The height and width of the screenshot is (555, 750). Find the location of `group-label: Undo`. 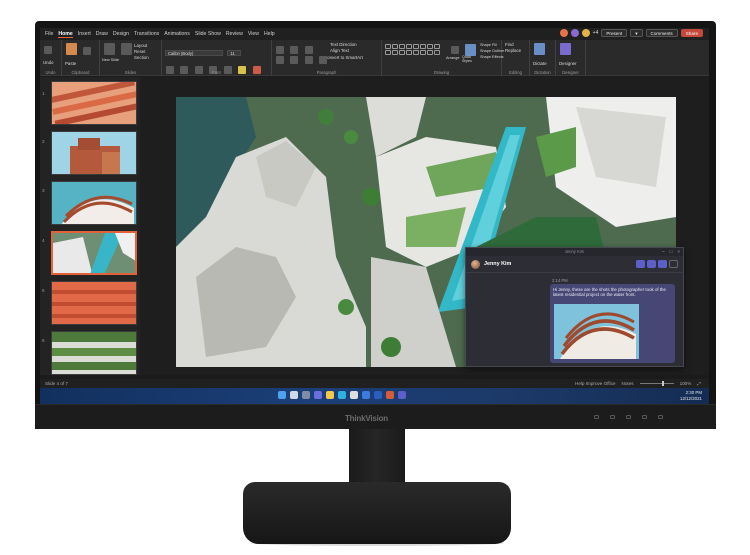

group-label: Undo is located at coordinates (50, 72).